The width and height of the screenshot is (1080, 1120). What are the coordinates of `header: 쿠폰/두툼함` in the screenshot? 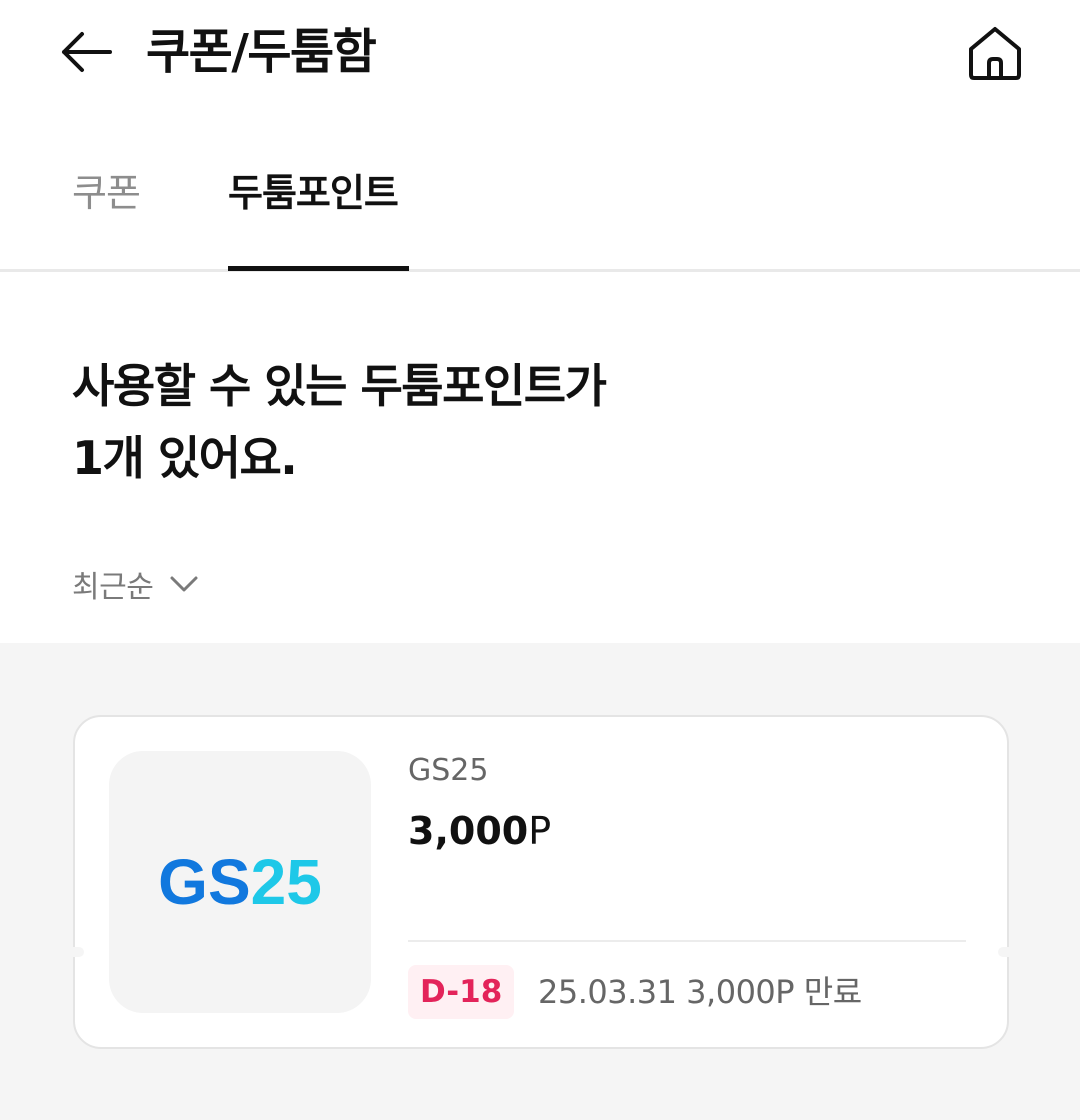 It's located at (540, 55).